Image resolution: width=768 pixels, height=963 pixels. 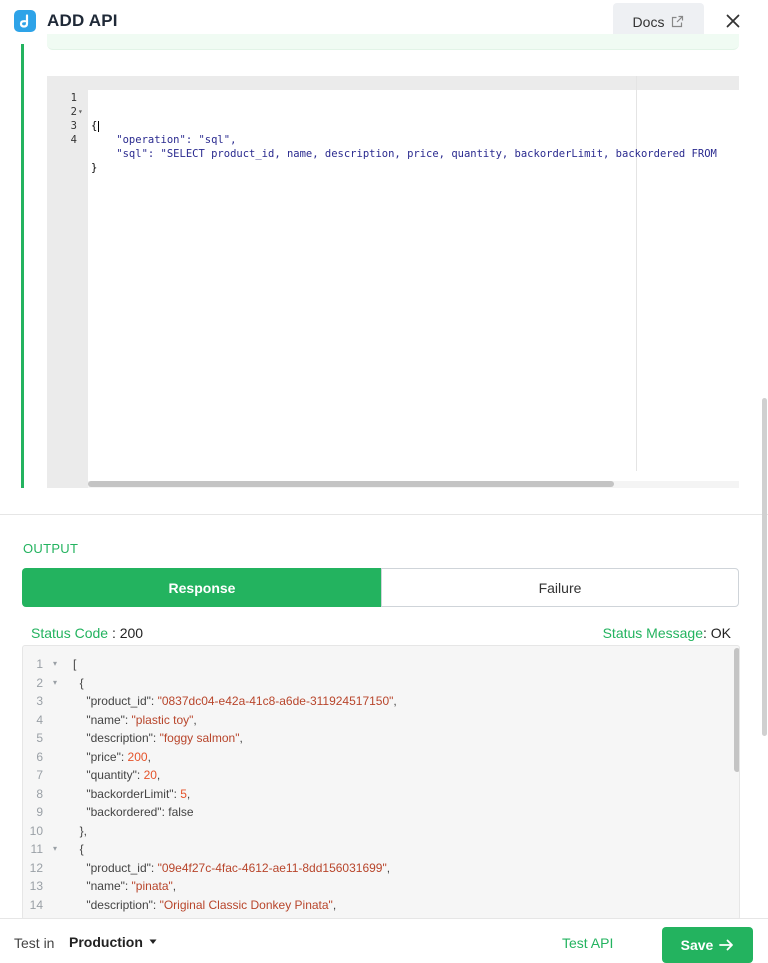 I want to click on caret-down-icon, so click(x=153, y=941).